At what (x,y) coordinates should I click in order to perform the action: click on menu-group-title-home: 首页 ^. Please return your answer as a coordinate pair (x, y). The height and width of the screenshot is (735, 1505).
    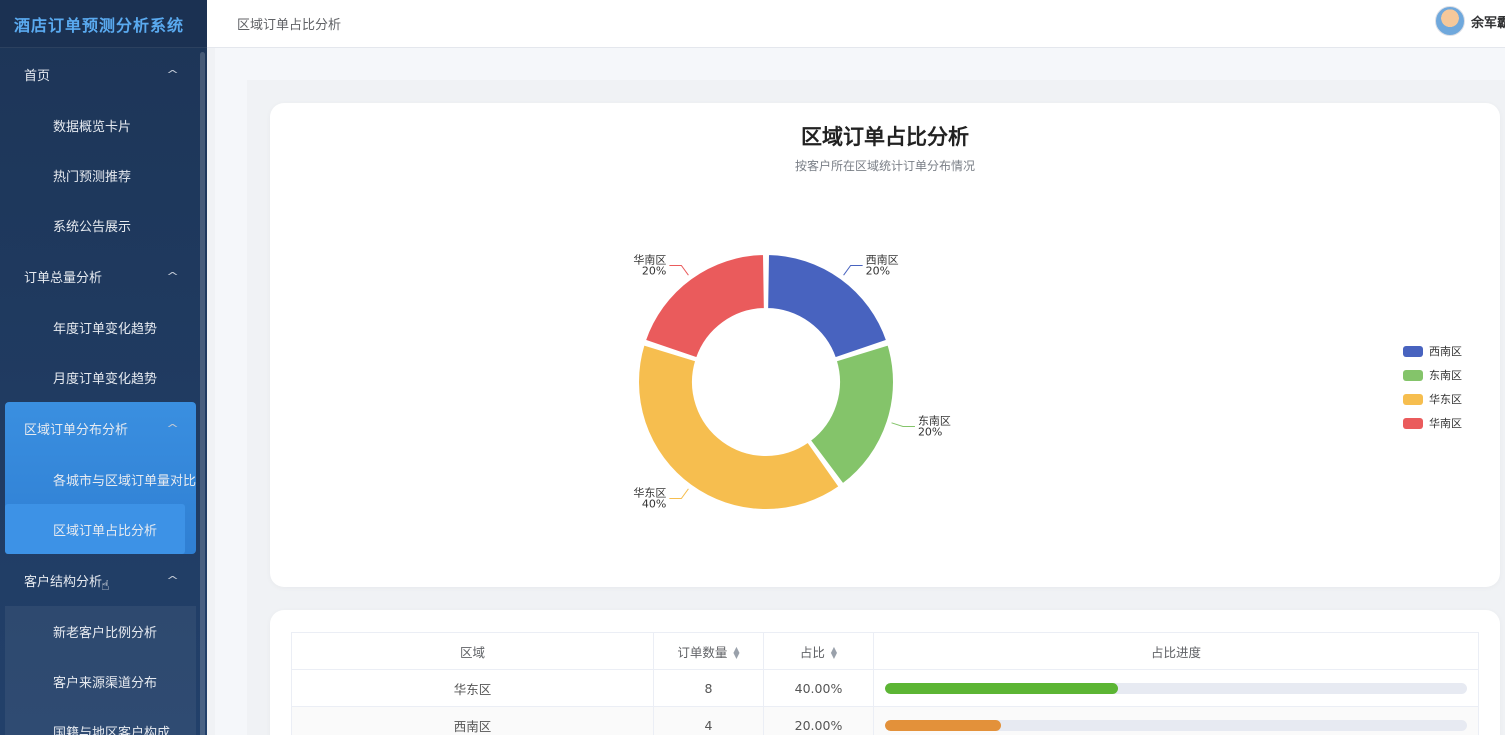
    Looking at the image, I should click on (103, 74).